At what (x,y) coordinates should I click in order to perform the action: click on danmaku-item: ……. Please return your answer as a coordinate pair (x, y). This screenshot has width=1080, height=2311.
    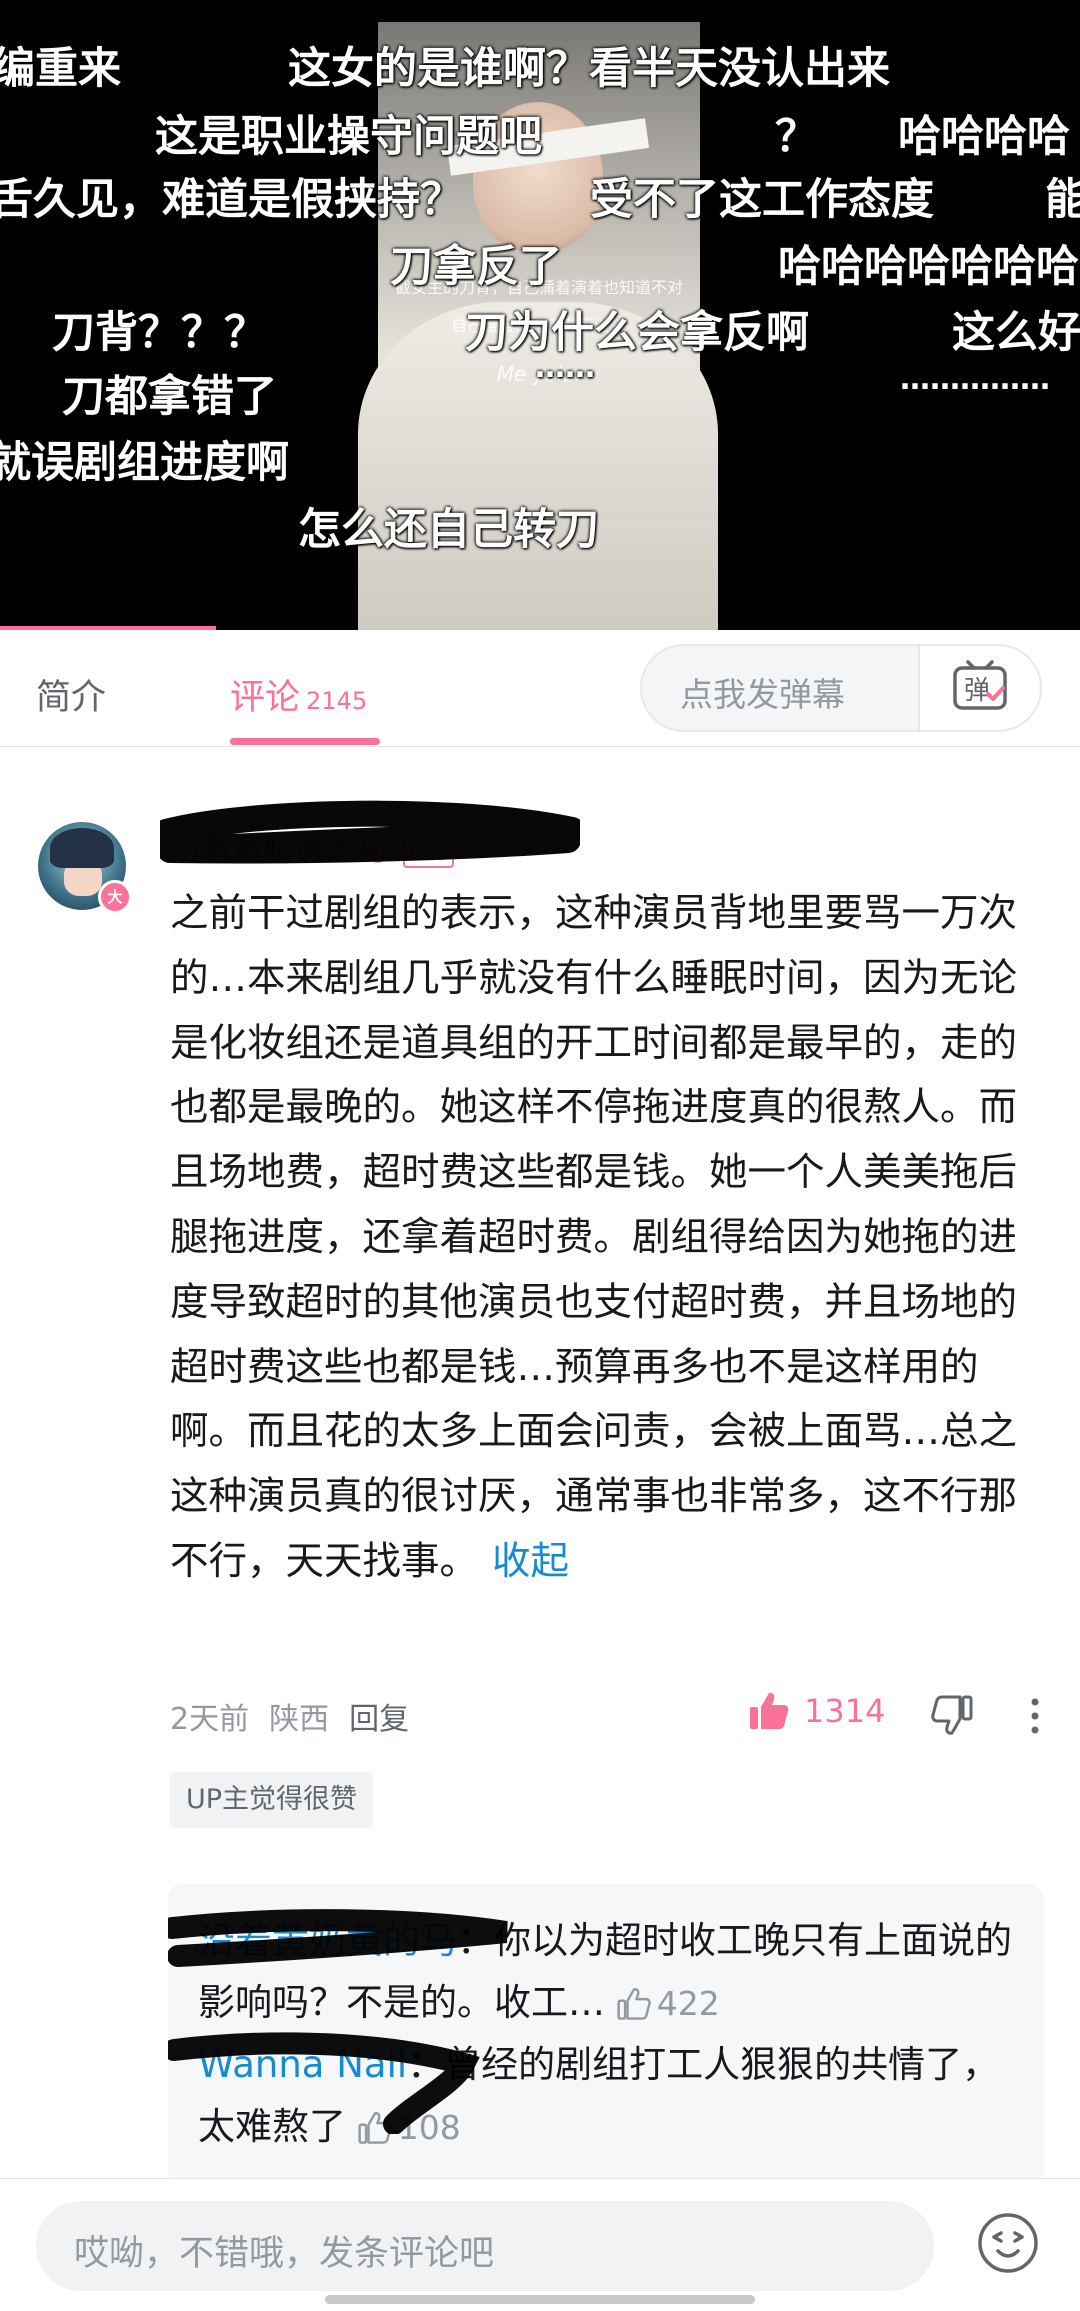
    Looking at the image, I should click on (565, 367).